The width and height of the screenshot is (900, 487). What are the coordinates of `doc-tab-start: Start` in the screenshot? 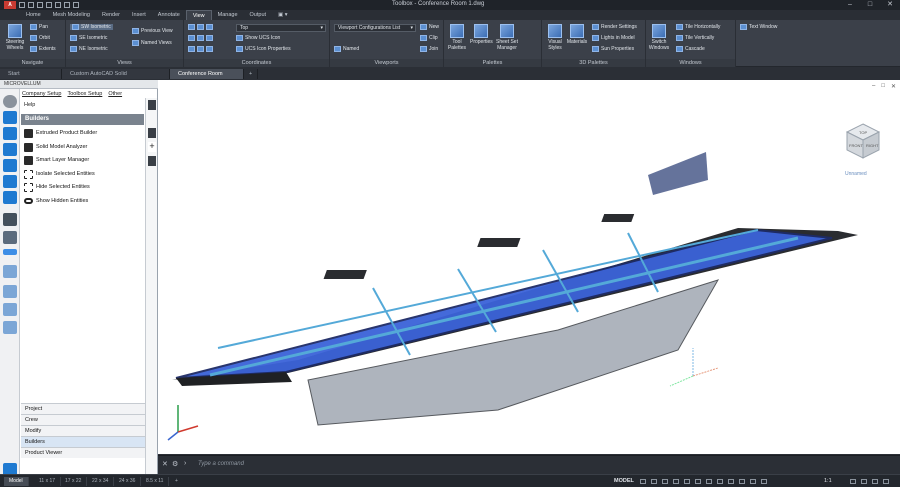 It's located at (31, 74).